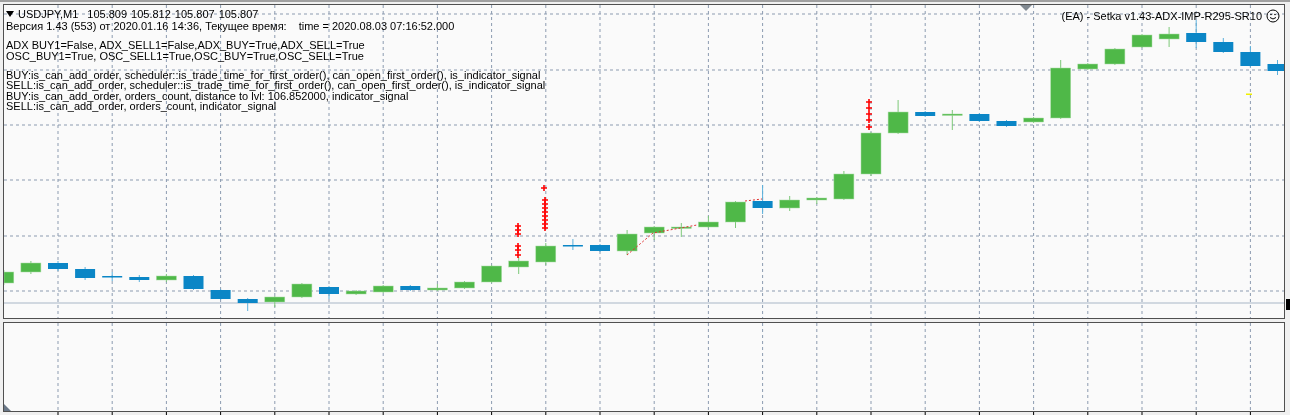 The width and height of the screenshot is (1290, 415). What do you see at coordinates (1161, 16) in the screenshot?
I see `expert-name: (EA) - Setka v1.43-ADX-IMP-R295-SR10` at bounding box center [1161, 16].